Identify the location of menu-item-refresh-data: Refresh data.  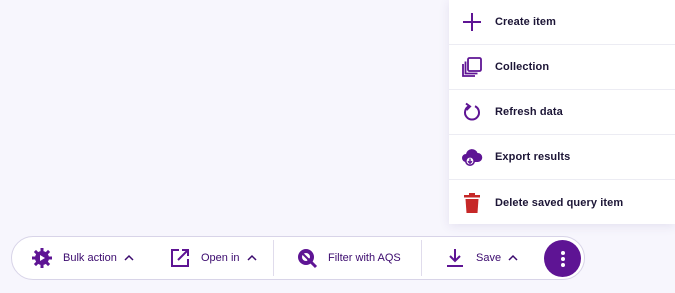
(562, 112).